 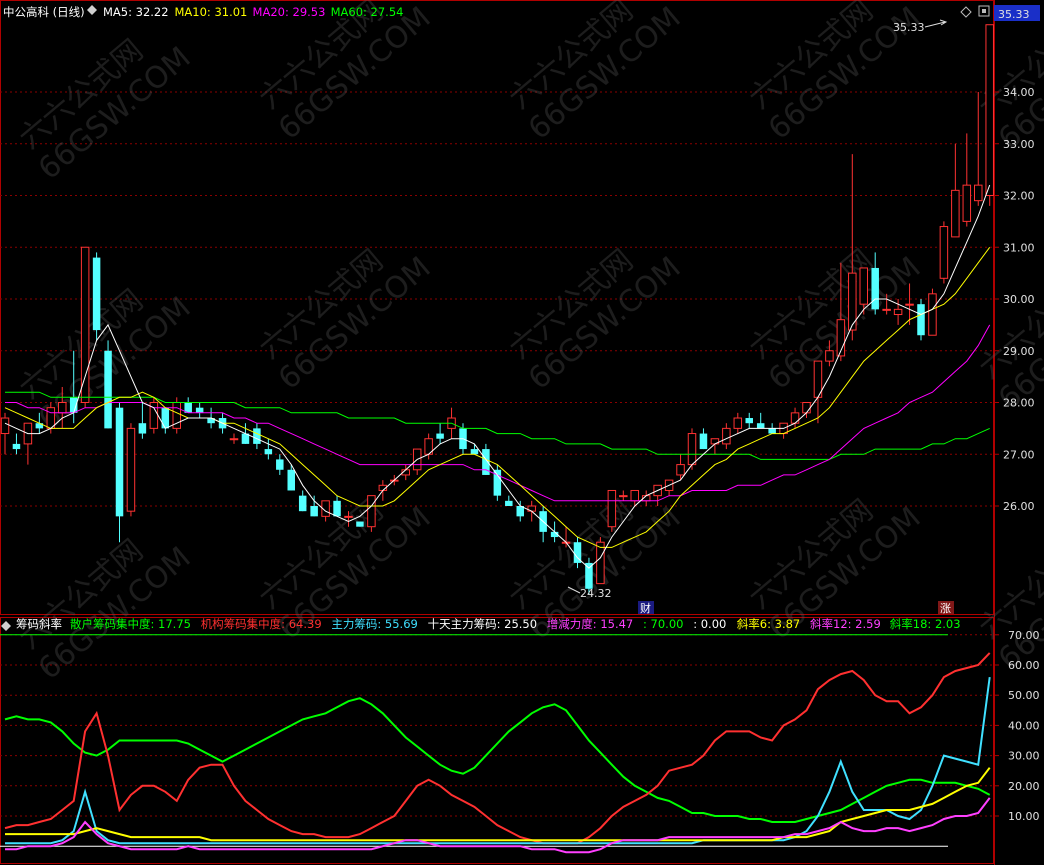 What do you see at coordinates (1019, 403) in the screenshot?
I see `y-tick-label-main: 28.00` at bounding box center [1019, 403].